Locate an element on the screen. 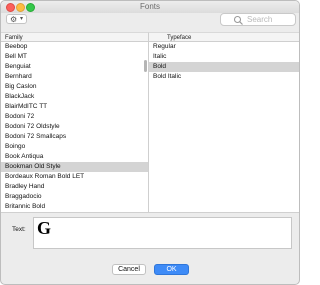  family-list-item: Bordeaux Roman Bold LET is located at coordinates (74, 177).